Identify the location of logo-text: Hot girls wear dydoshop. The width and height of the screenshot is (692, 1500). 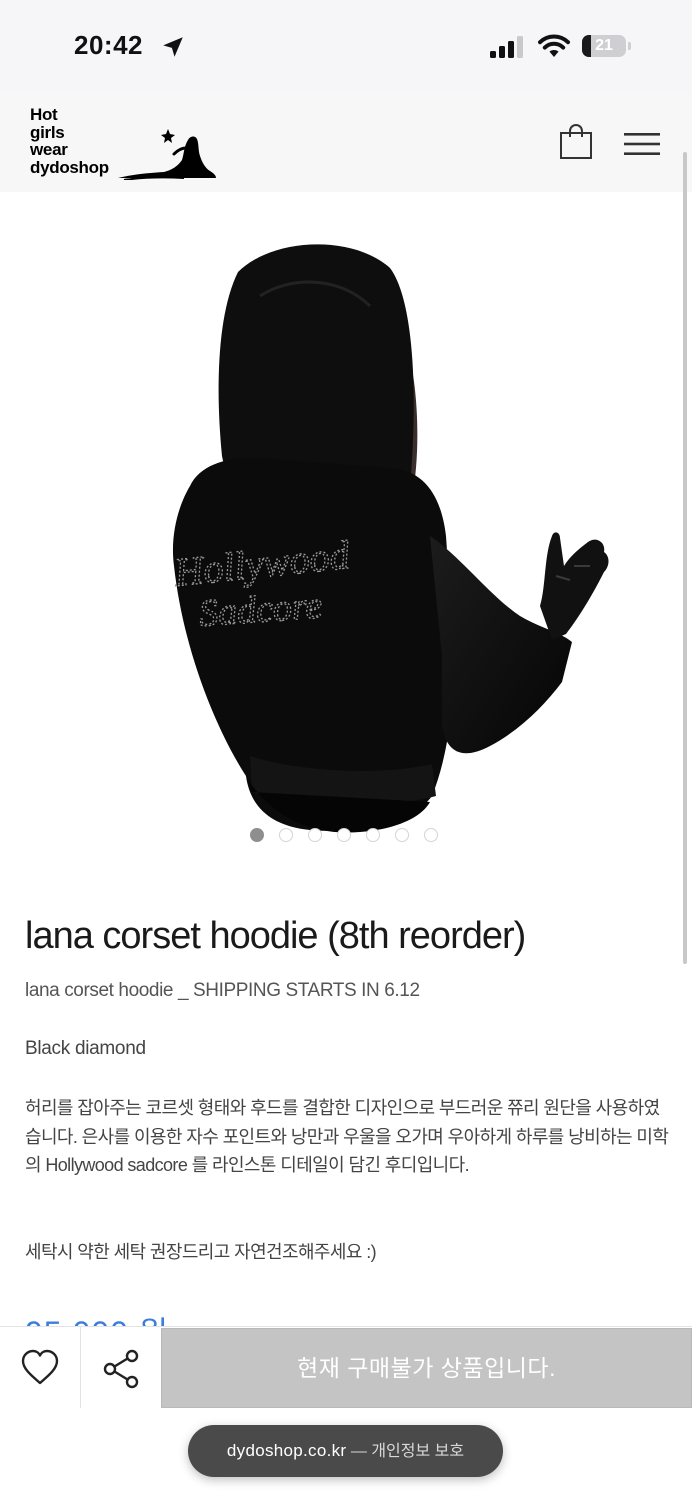
(69, 141).